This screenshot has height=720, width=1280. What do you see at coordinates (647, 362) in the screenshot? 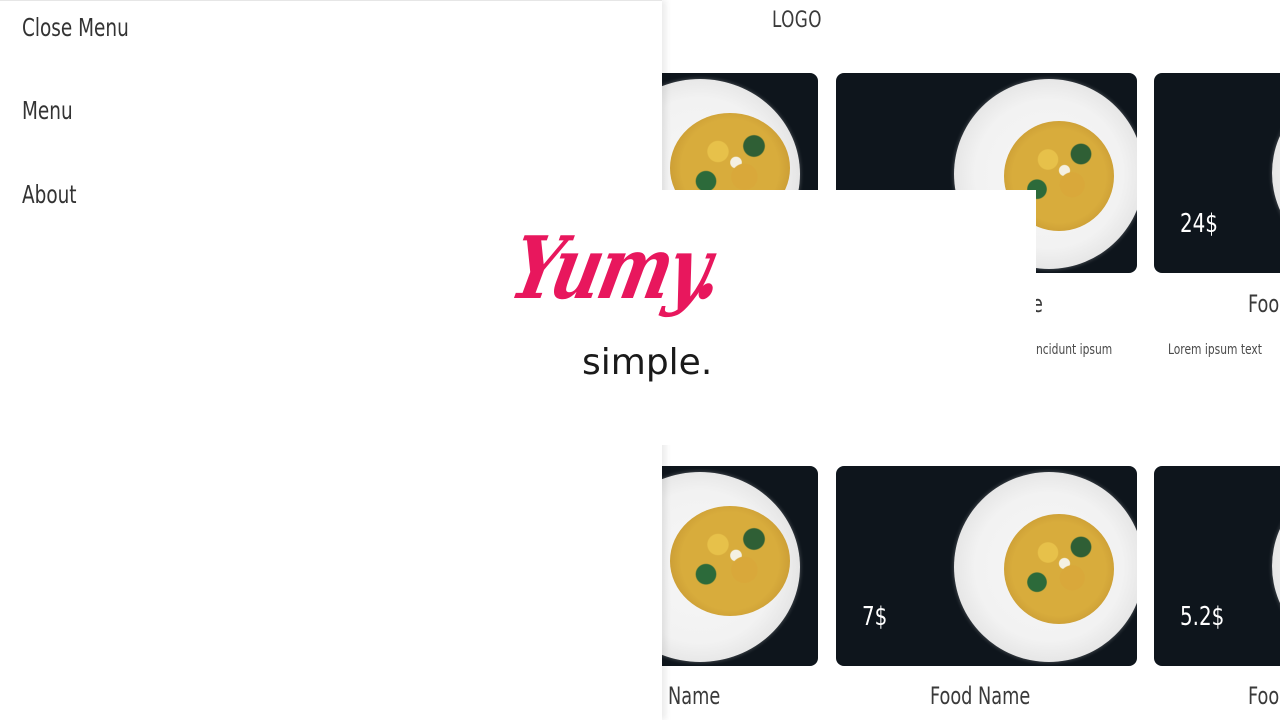
I see `brand-tagline: simple.` at bounding box center [647, 362].